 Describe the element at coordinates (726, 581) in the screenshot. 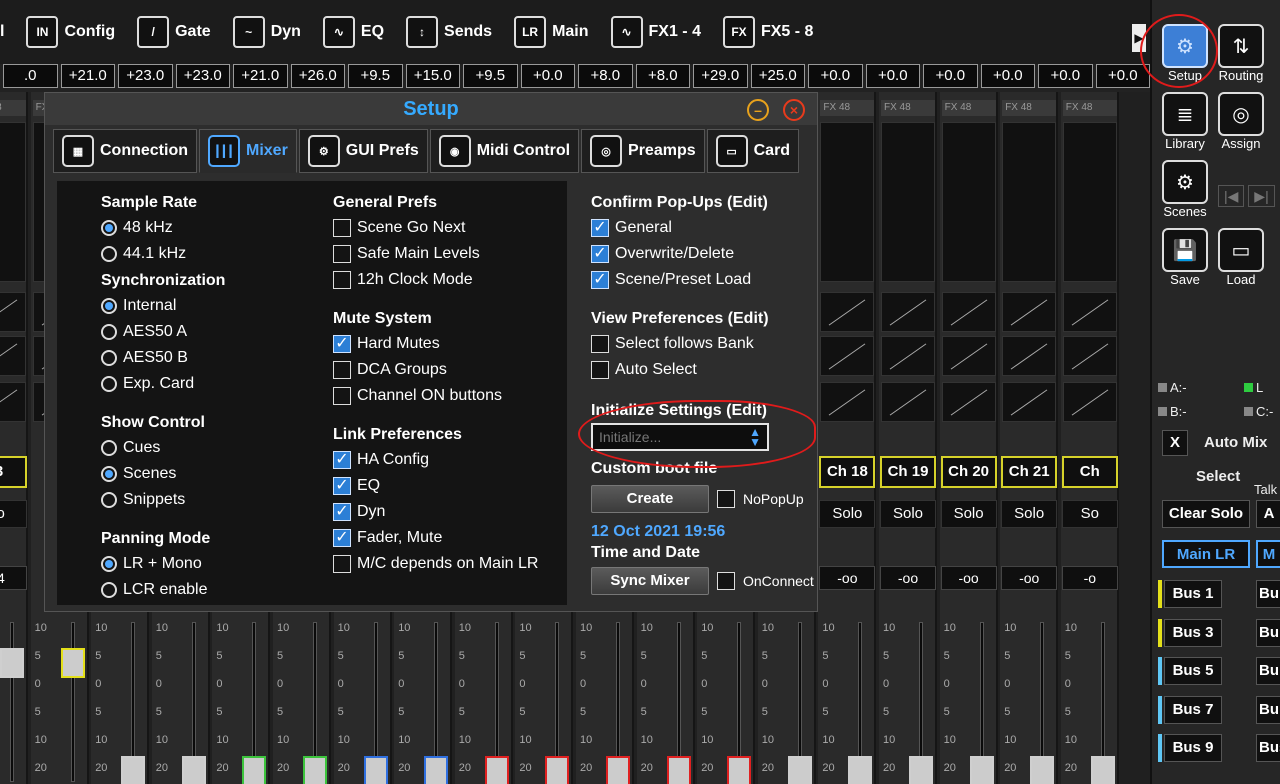

I see `onconnect-checkbox` at that location.